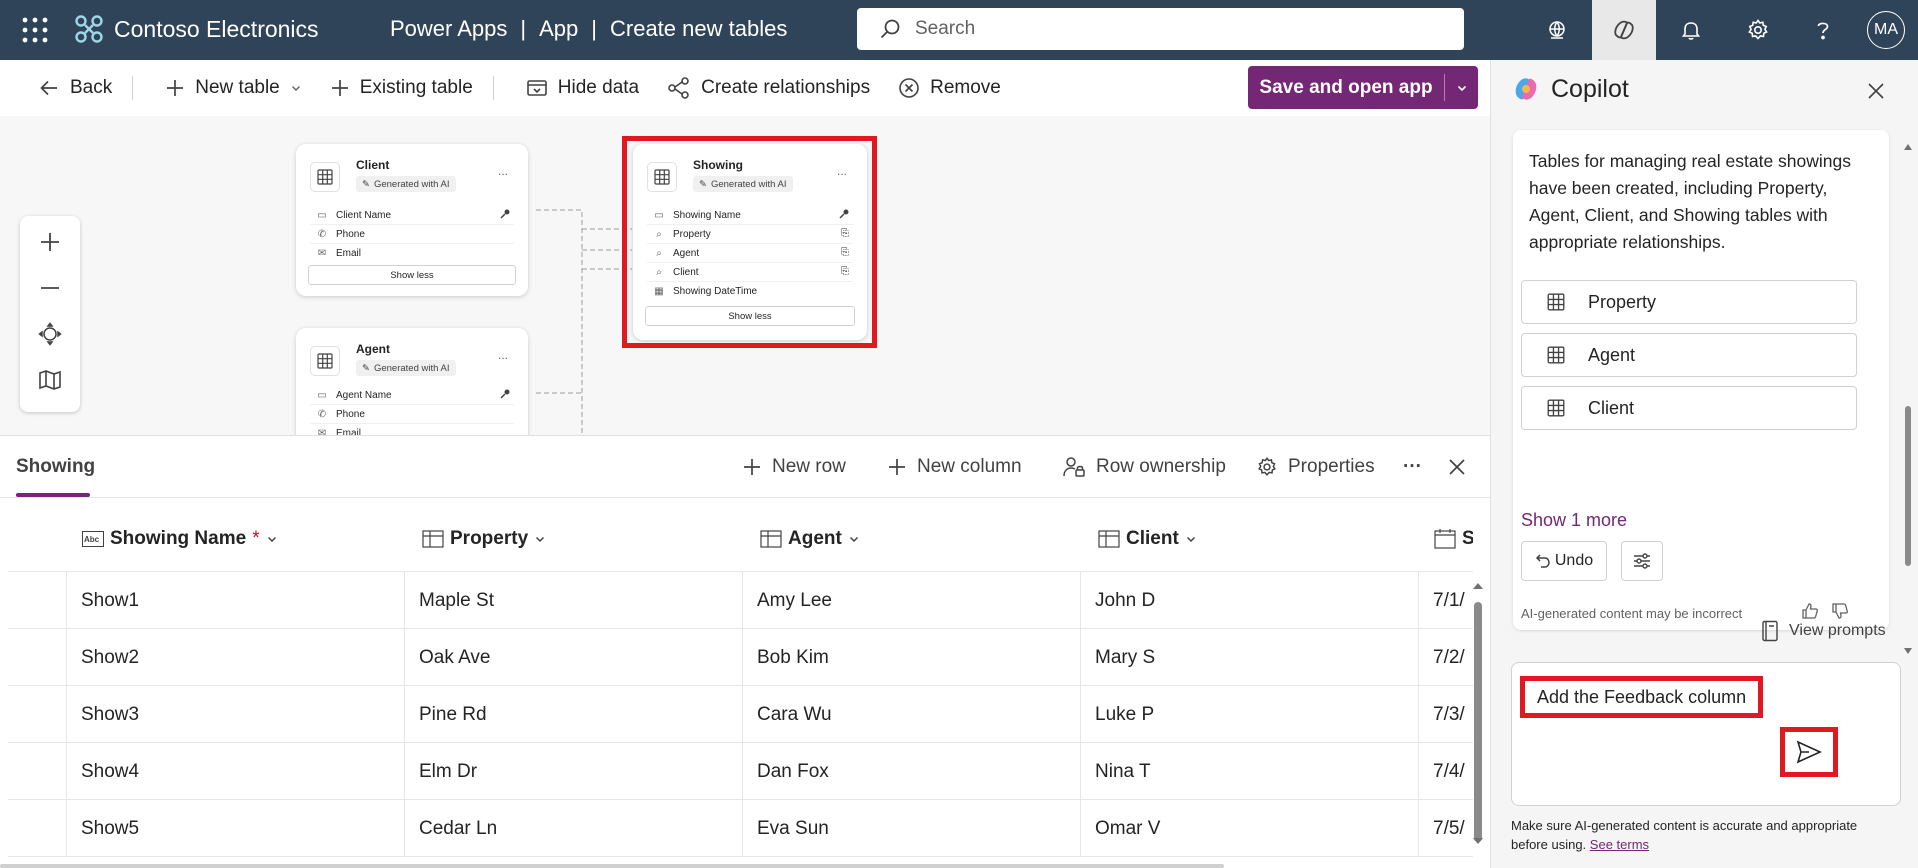  What do you see at coordinates (1461, 87) in the screenshot?
I see `save-options-chevron-down-icon` at bounding box center [1461, 87].